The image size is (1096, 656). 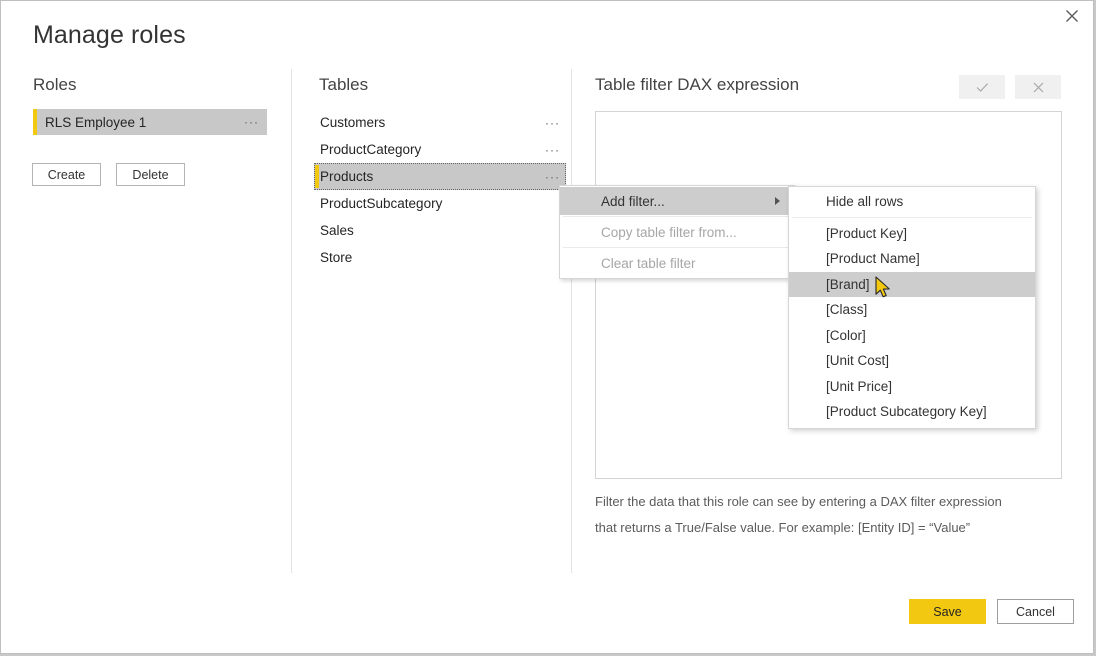 I want to click on table-item-label: Sales, so click(x=337, y=230).